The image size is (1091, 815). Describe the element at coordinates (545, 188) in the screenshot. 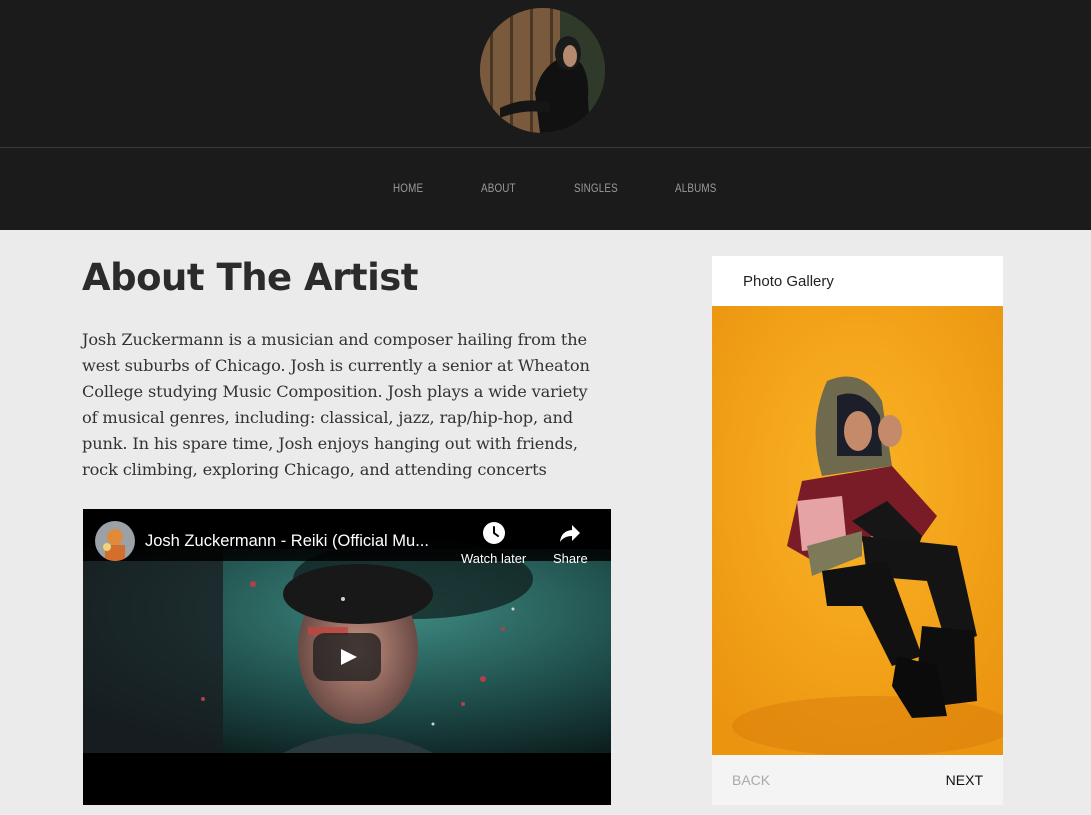

I see `main-nav: HOME ABOUT SINGLES ALBUMS` at that location.